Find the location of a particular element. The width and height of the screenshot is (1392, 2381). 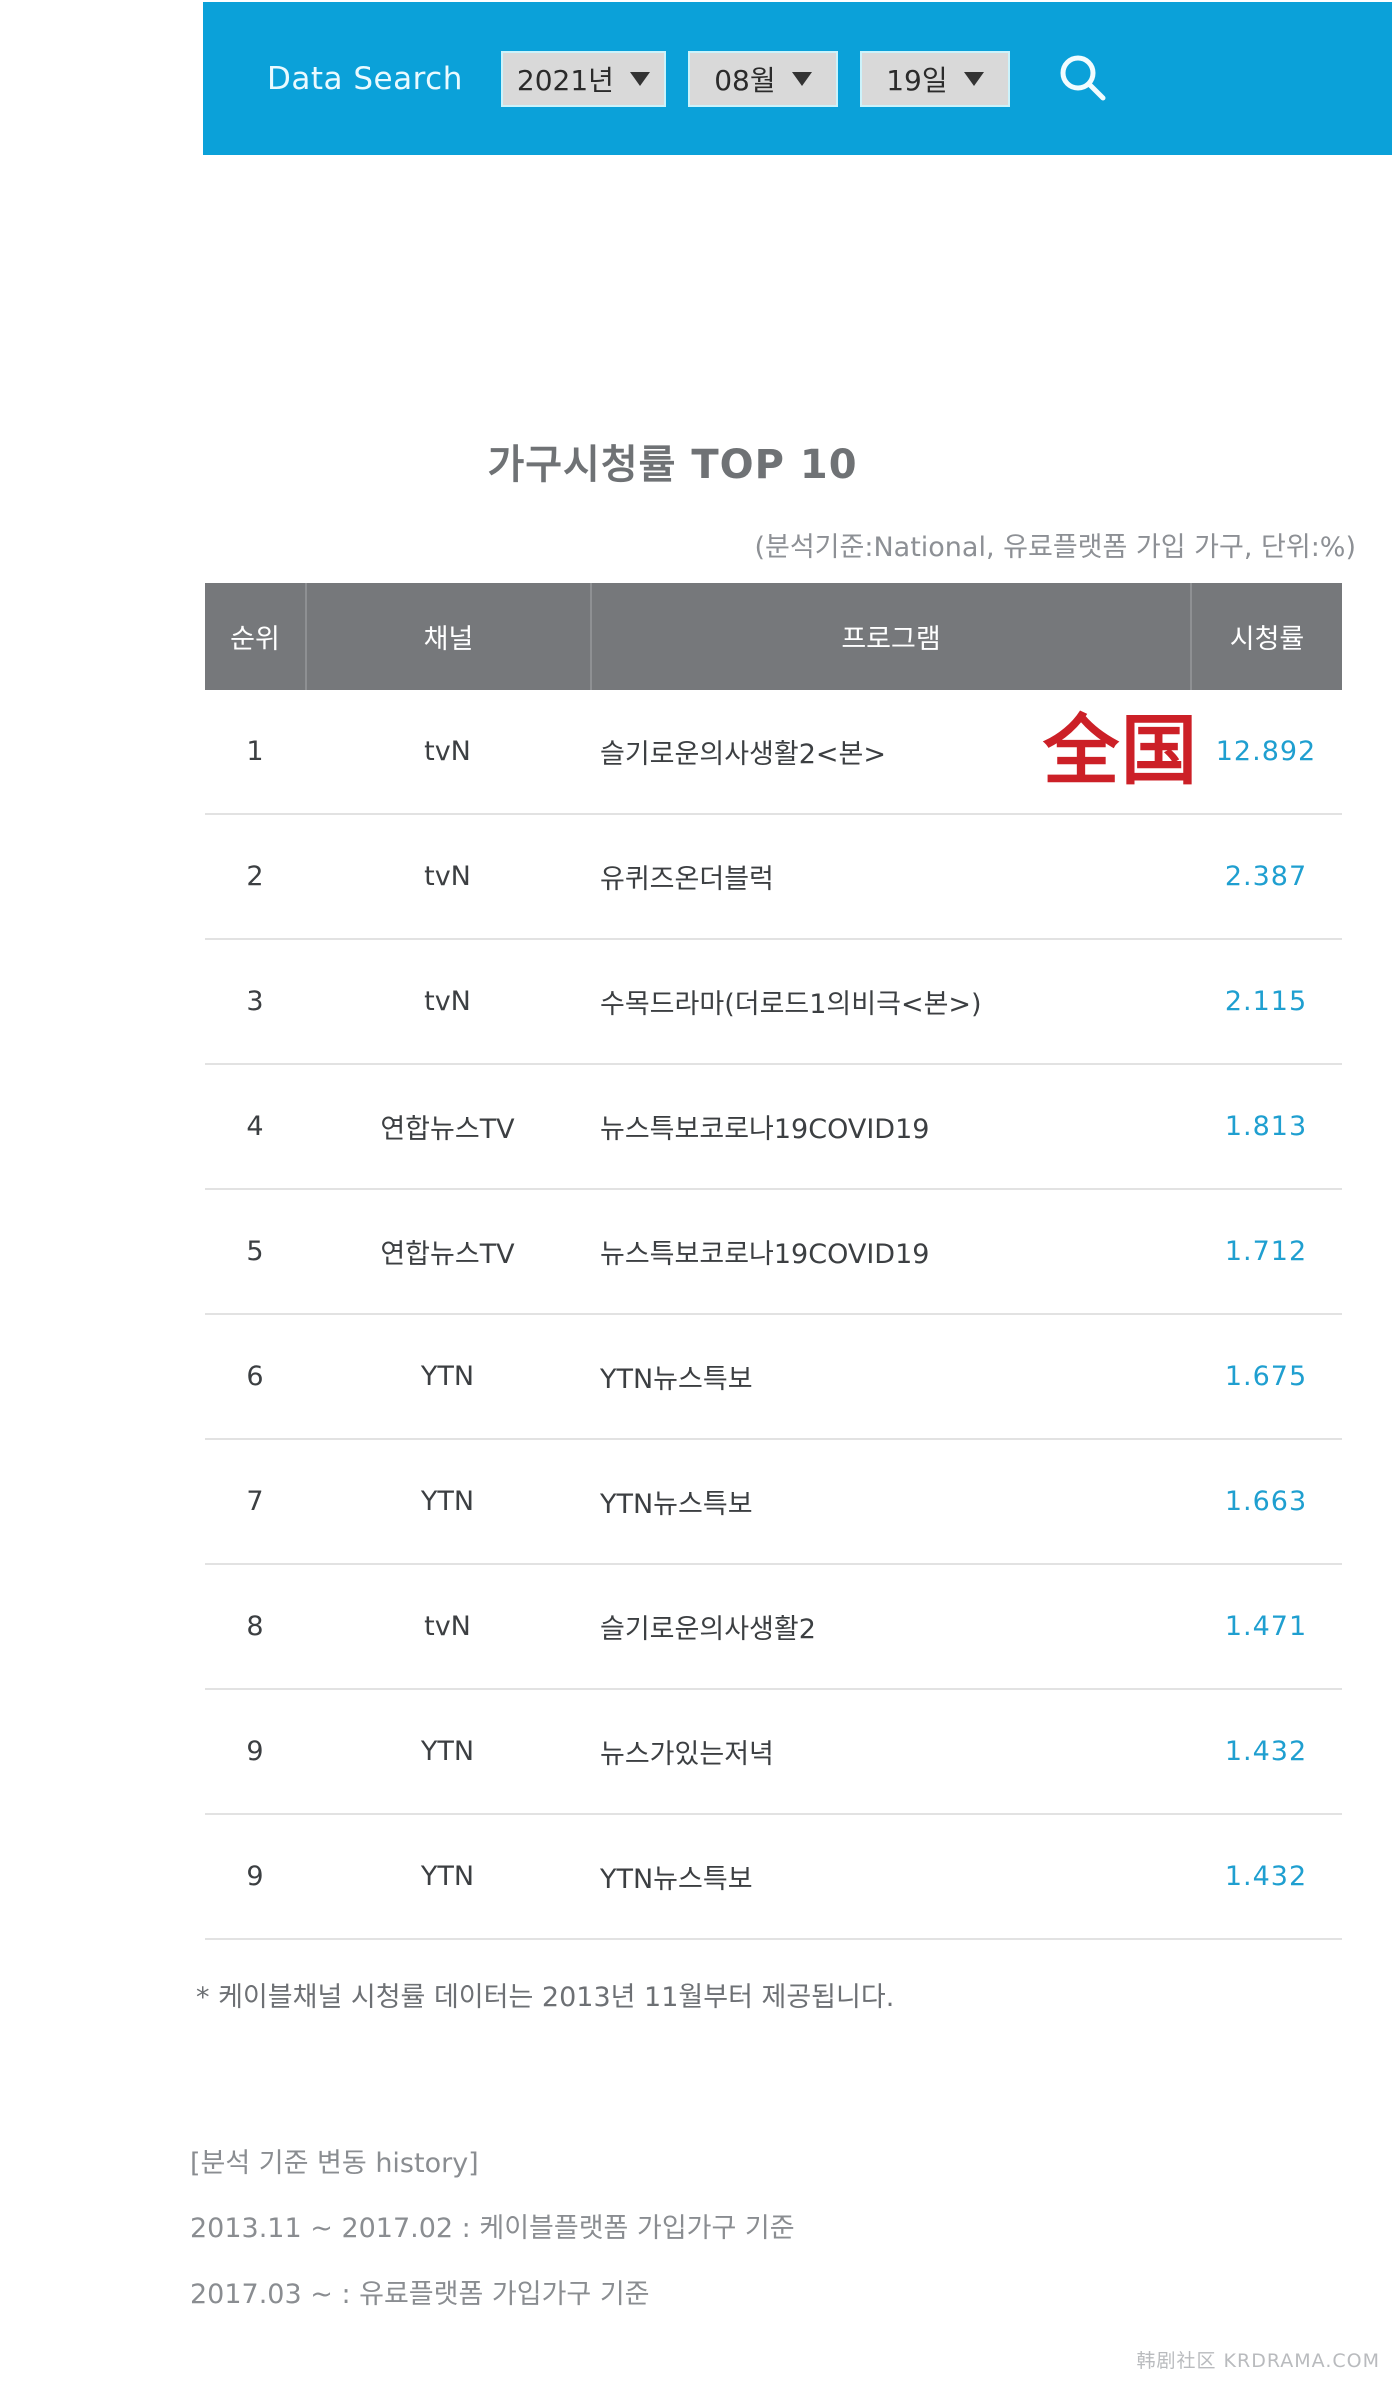

day-select: 19일 is located at coordinates (934, 78).